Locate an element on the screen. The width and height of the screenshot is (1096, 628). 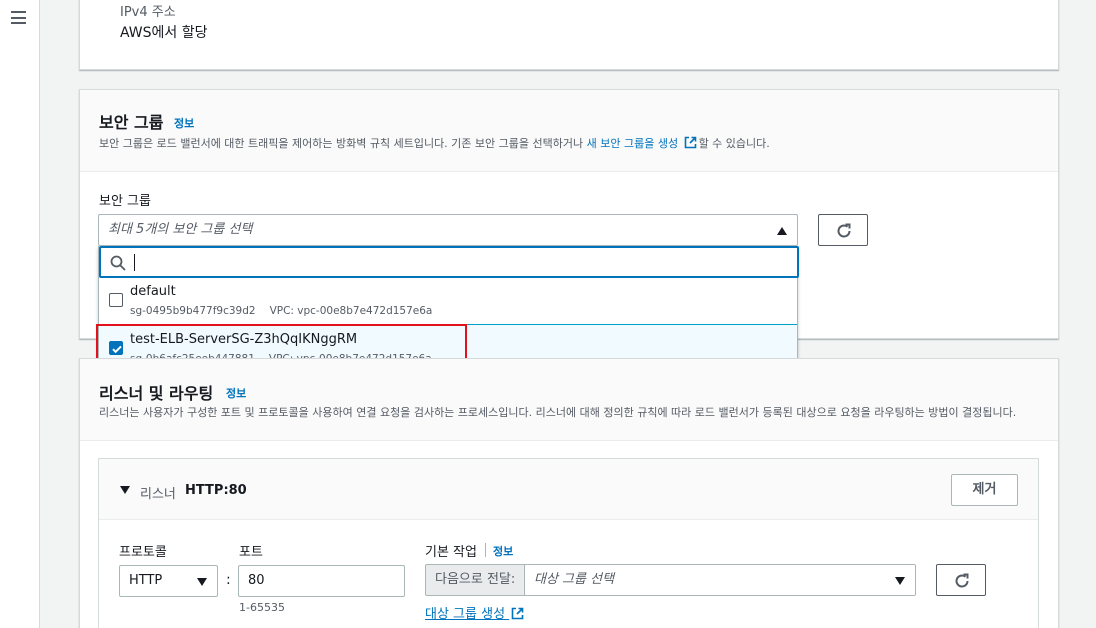
target-group-placeholder: 대상 그룹 선택 is located at coordinates (574, 579).